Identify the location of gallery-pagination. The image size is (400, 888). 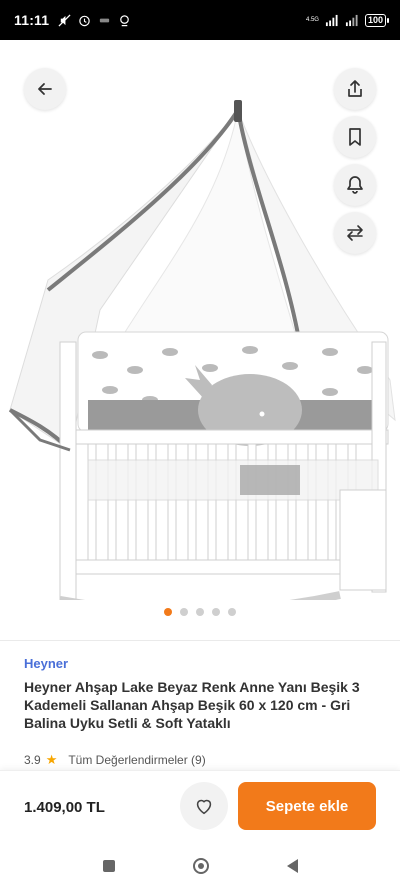
(200, 612).